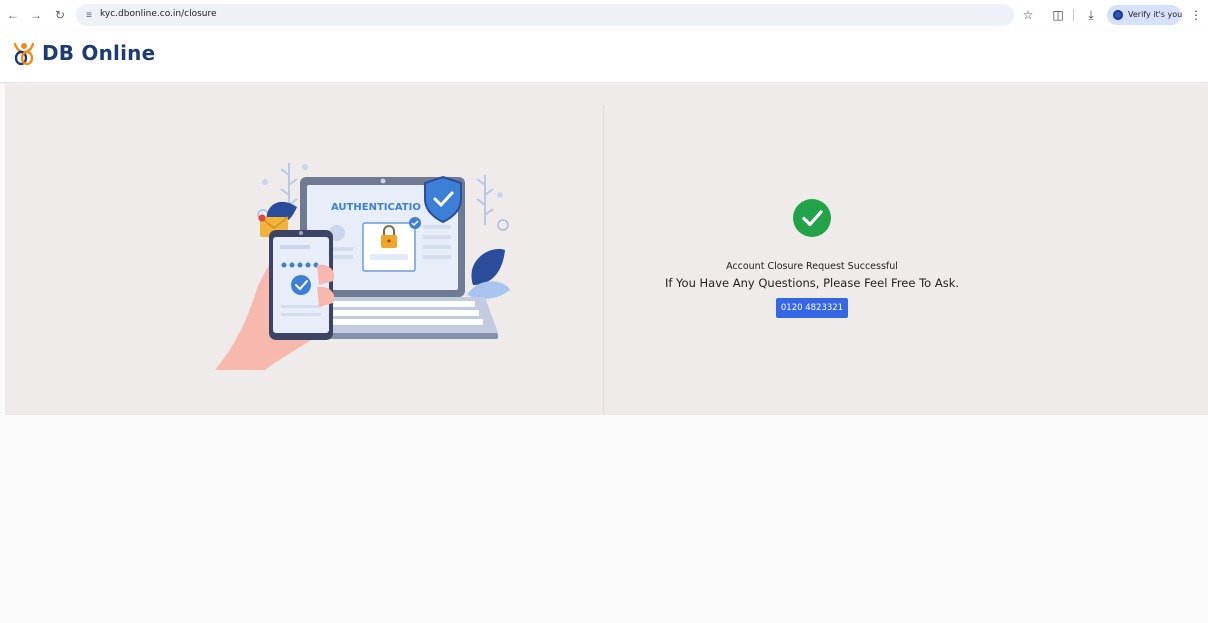  I want to click on more-icon: ⋮, so click(1196, 15).